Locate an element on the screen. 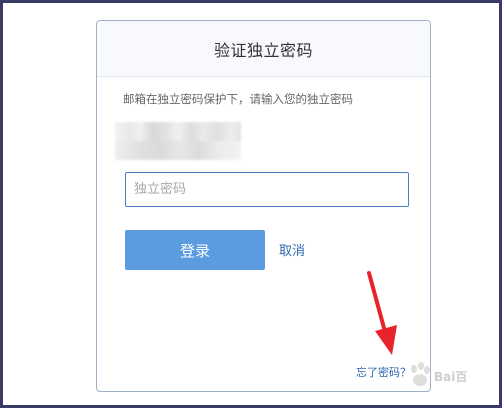 This screenshot has height=408, width=502. login-button: 登录 is located at coordinates (195, 250).